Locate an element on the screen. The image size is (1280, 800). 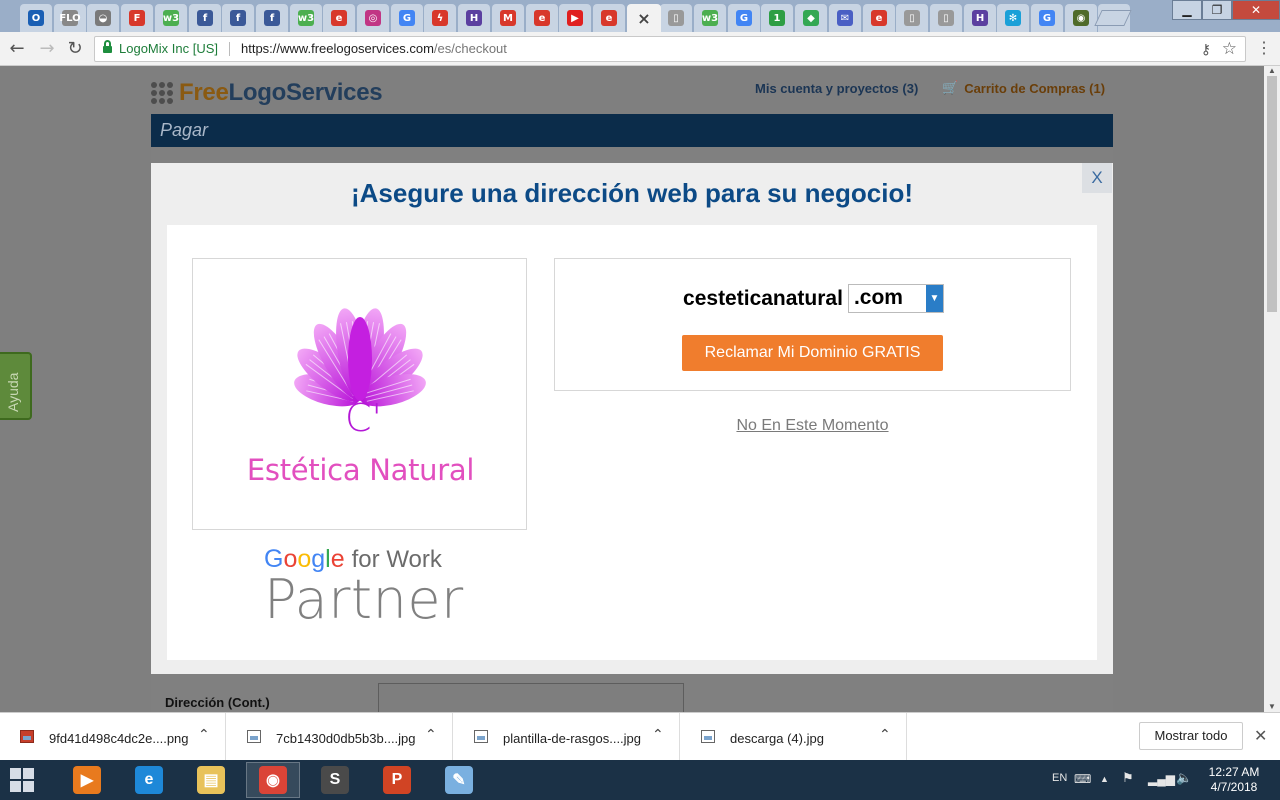
network-signal-icon: ▂▄▆ is located at coordinates (1161, 779).